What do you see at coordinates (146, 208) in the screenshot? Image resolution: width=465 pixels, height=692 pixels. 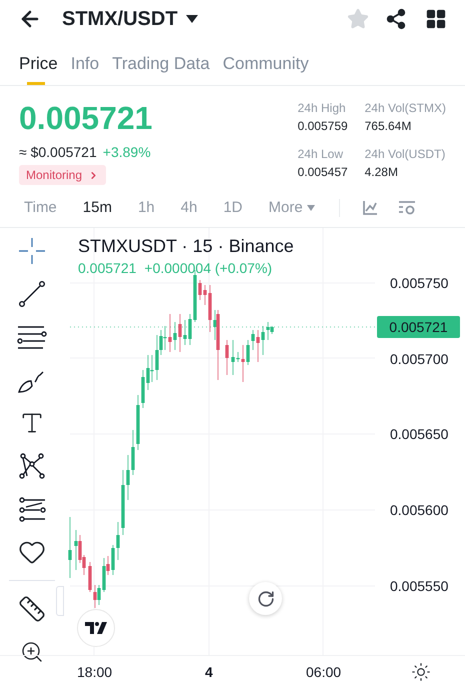 I see `interval-tab: 1h` at bounding box center [146, 208].